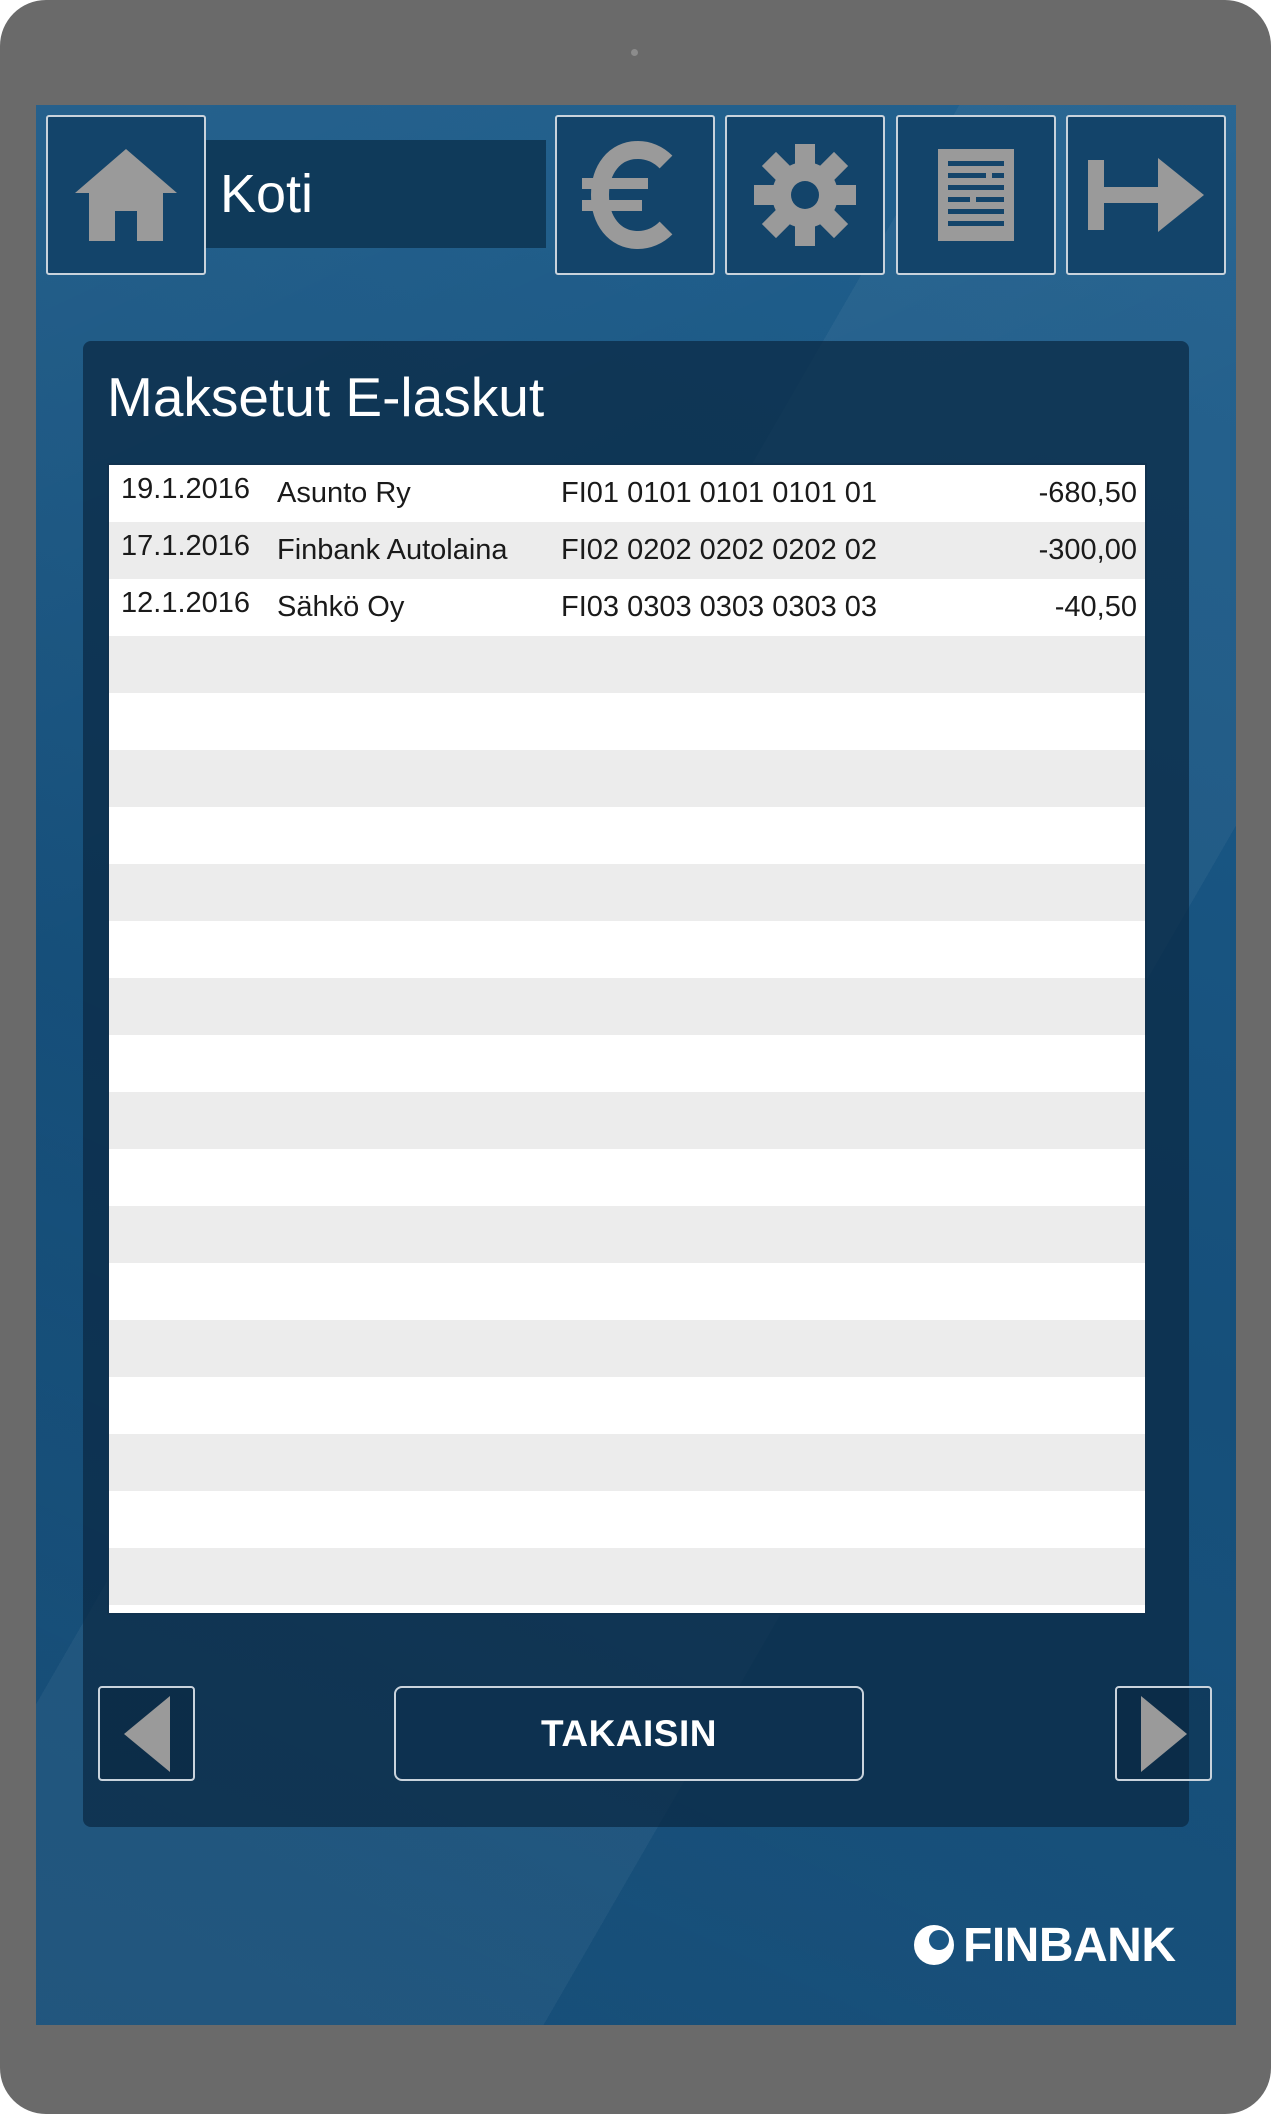 Image resolution: width=1271 pixels, height=2114 pixels. Describe the element at coordinates (629, 1733) in the screenshot. I see `back-button: TAKAISIN` at that location.